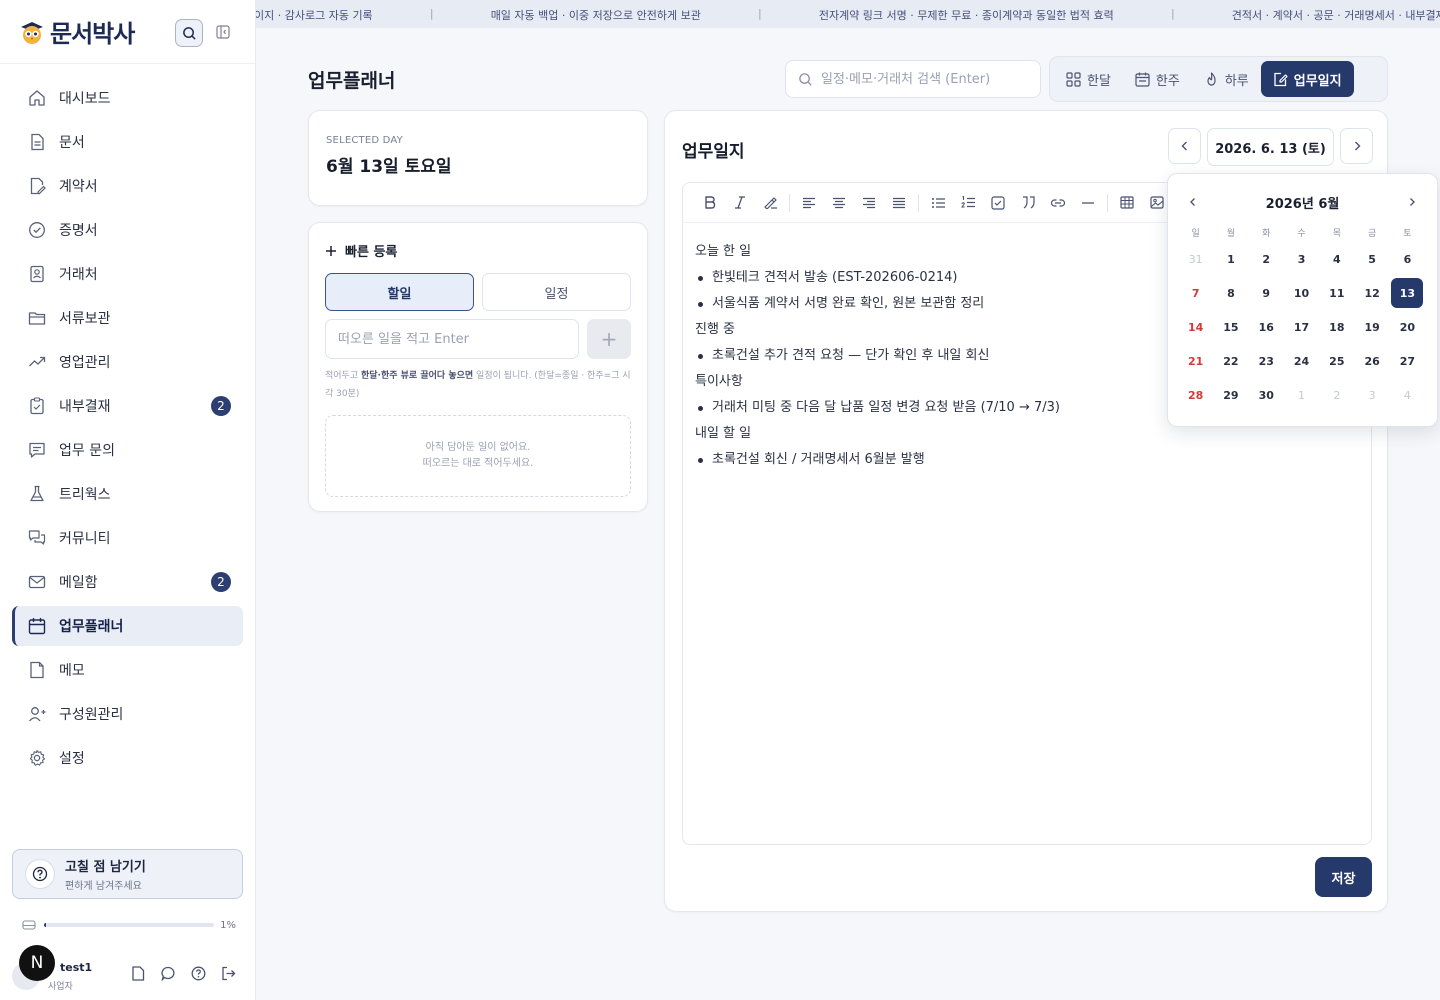 The image size is (1440, 1000). I want to click on calendar-day: 20, so click(1407, 327).